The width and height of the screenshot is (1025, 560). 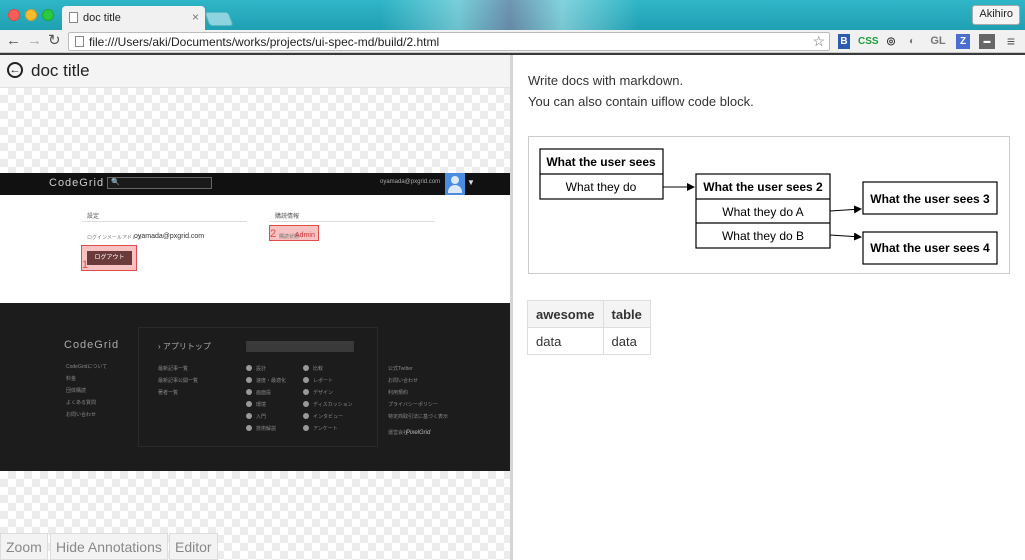 I want to click on footer-link: 速度・最適化, so click(x=271, y=381).